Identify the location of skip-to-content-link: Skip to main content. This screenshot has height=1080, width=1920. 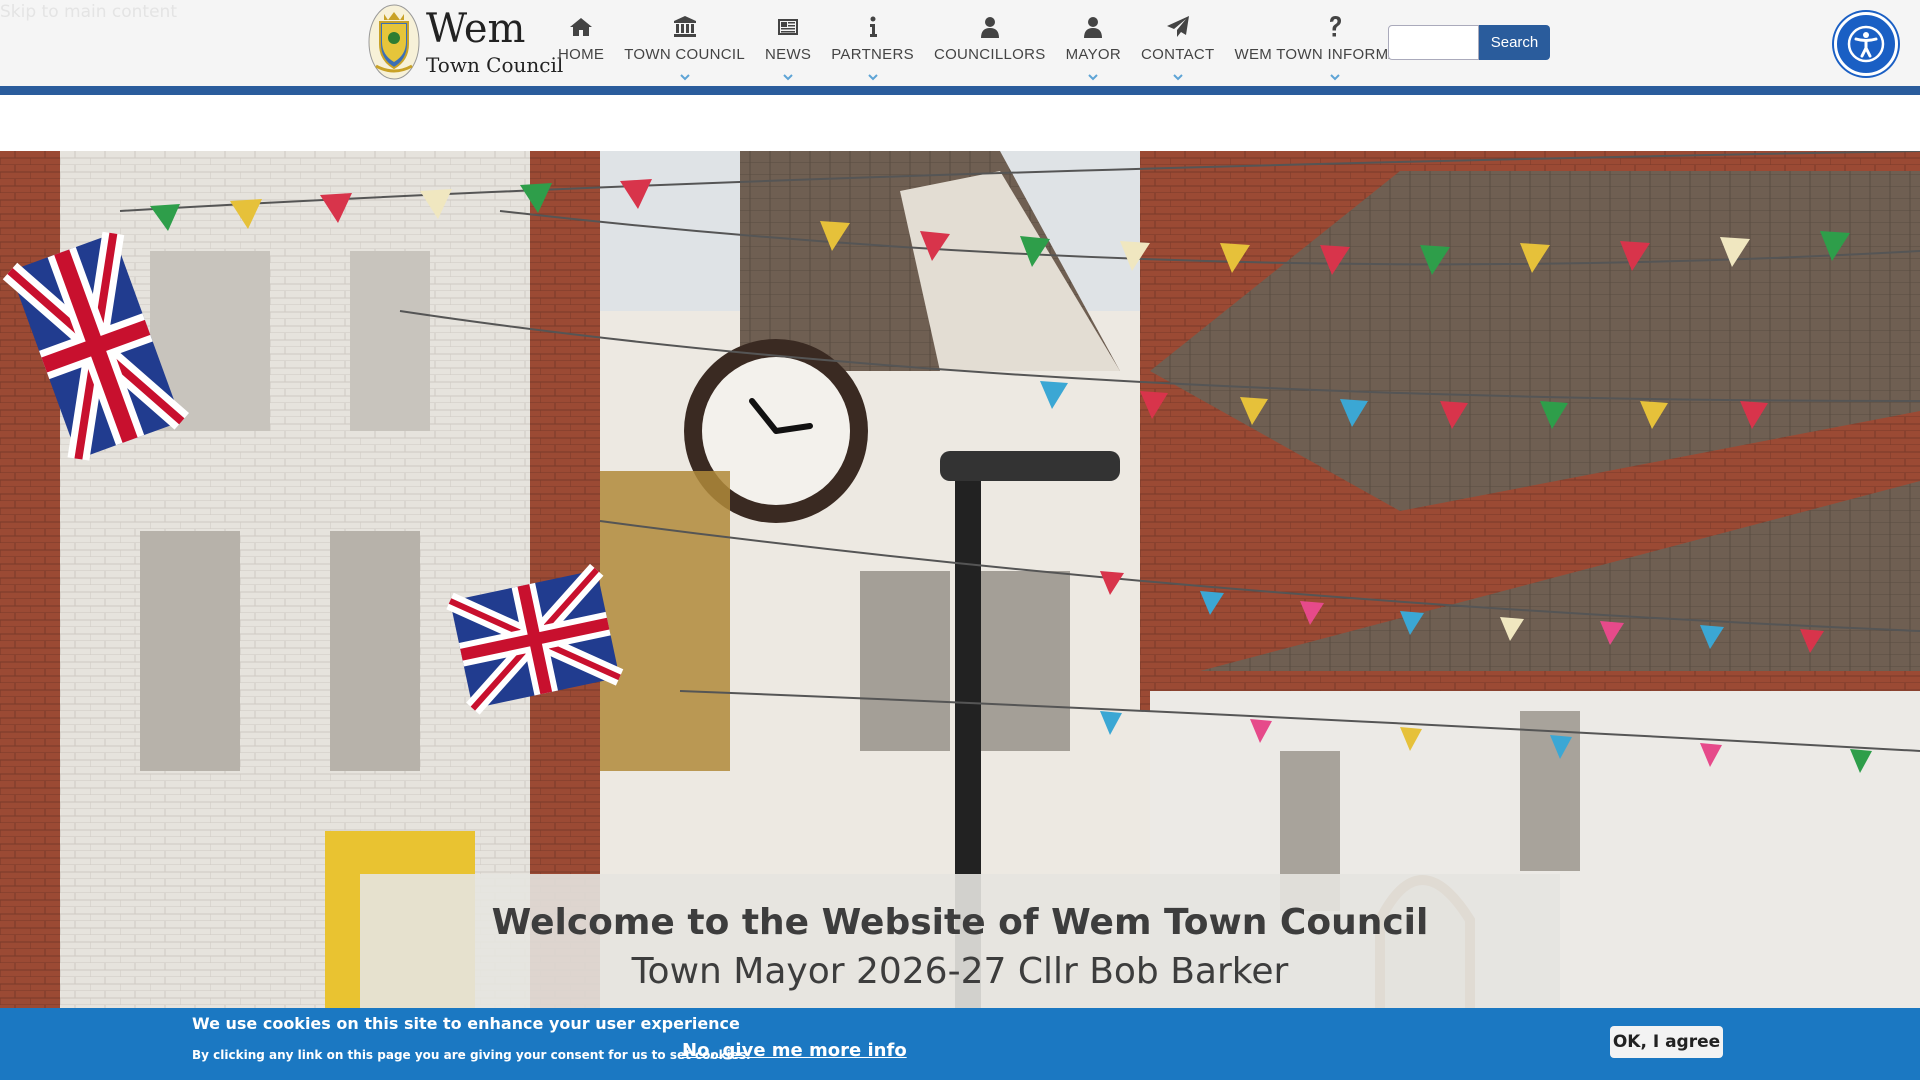
(88, 12).